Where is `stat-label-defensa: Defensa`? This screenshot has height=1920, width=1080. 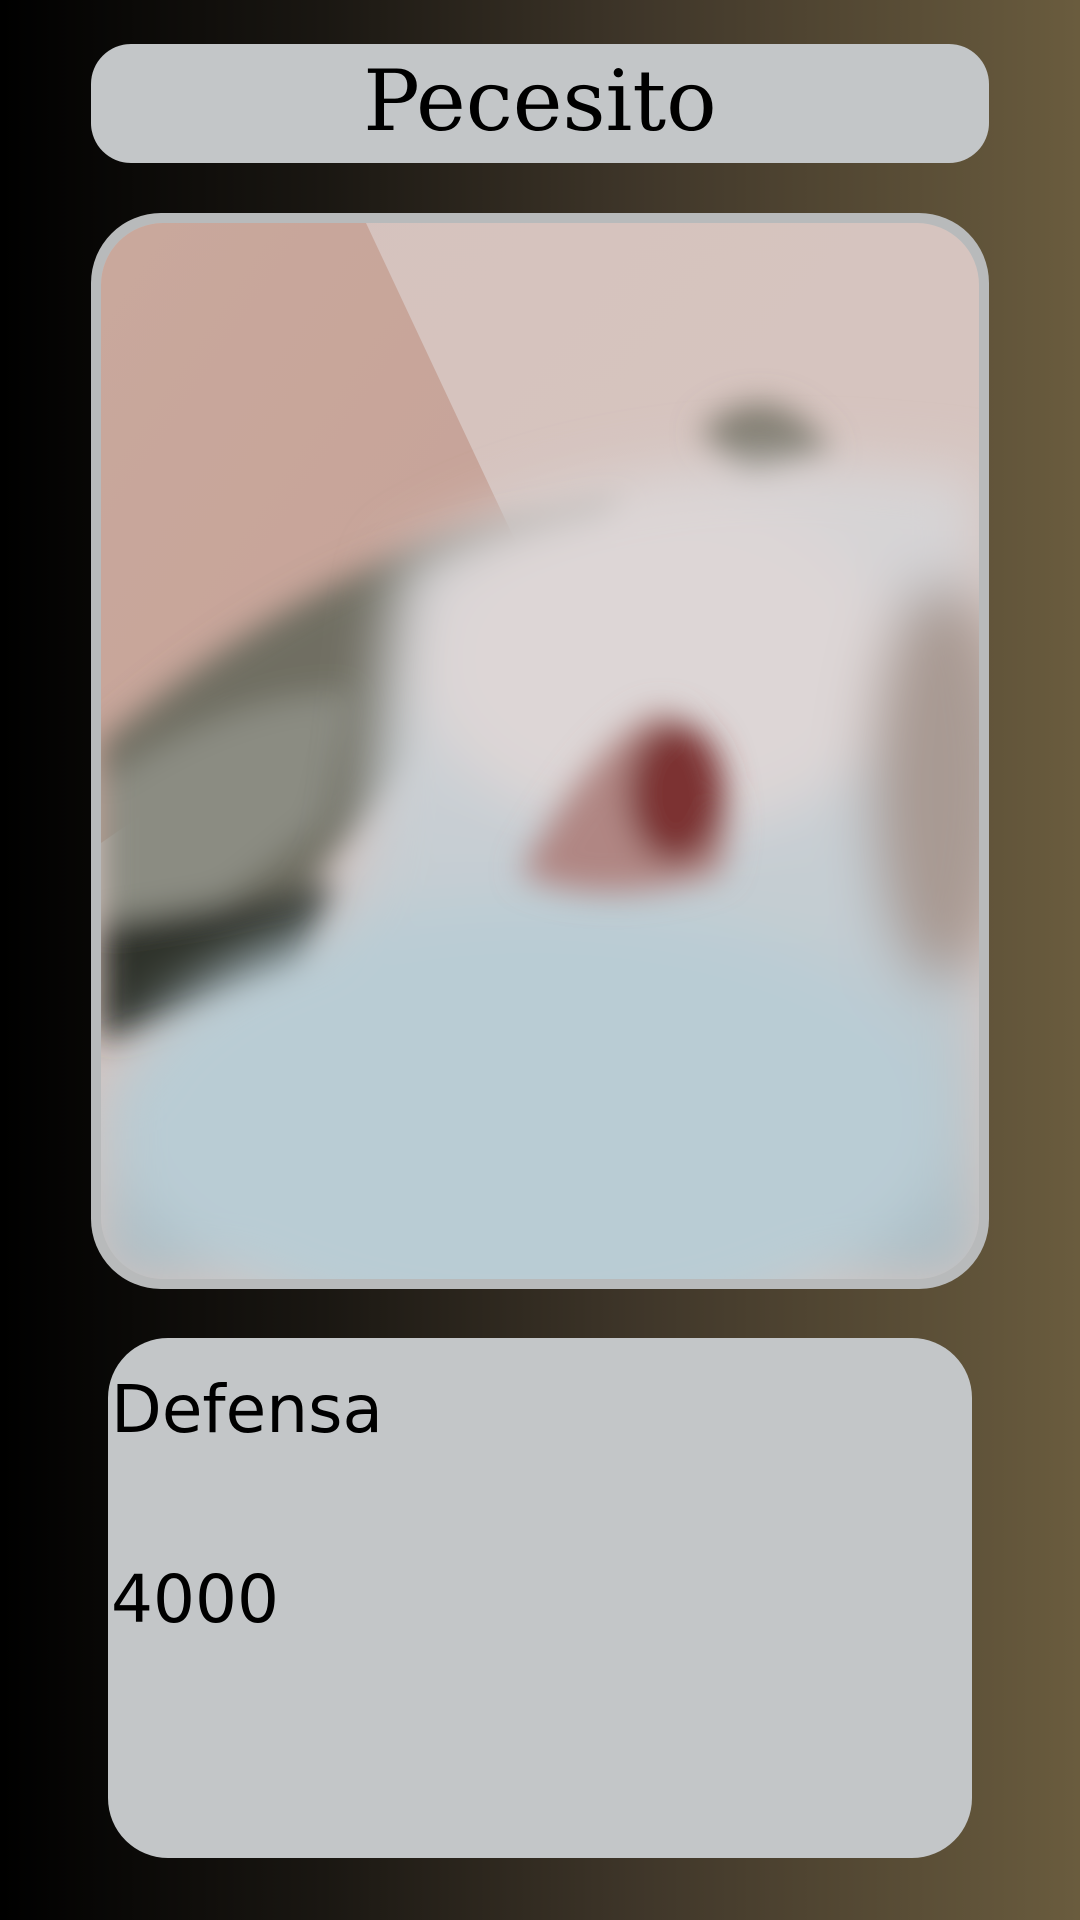 stat-label-defensa: Defensa is located at coordinates (247, 1409).